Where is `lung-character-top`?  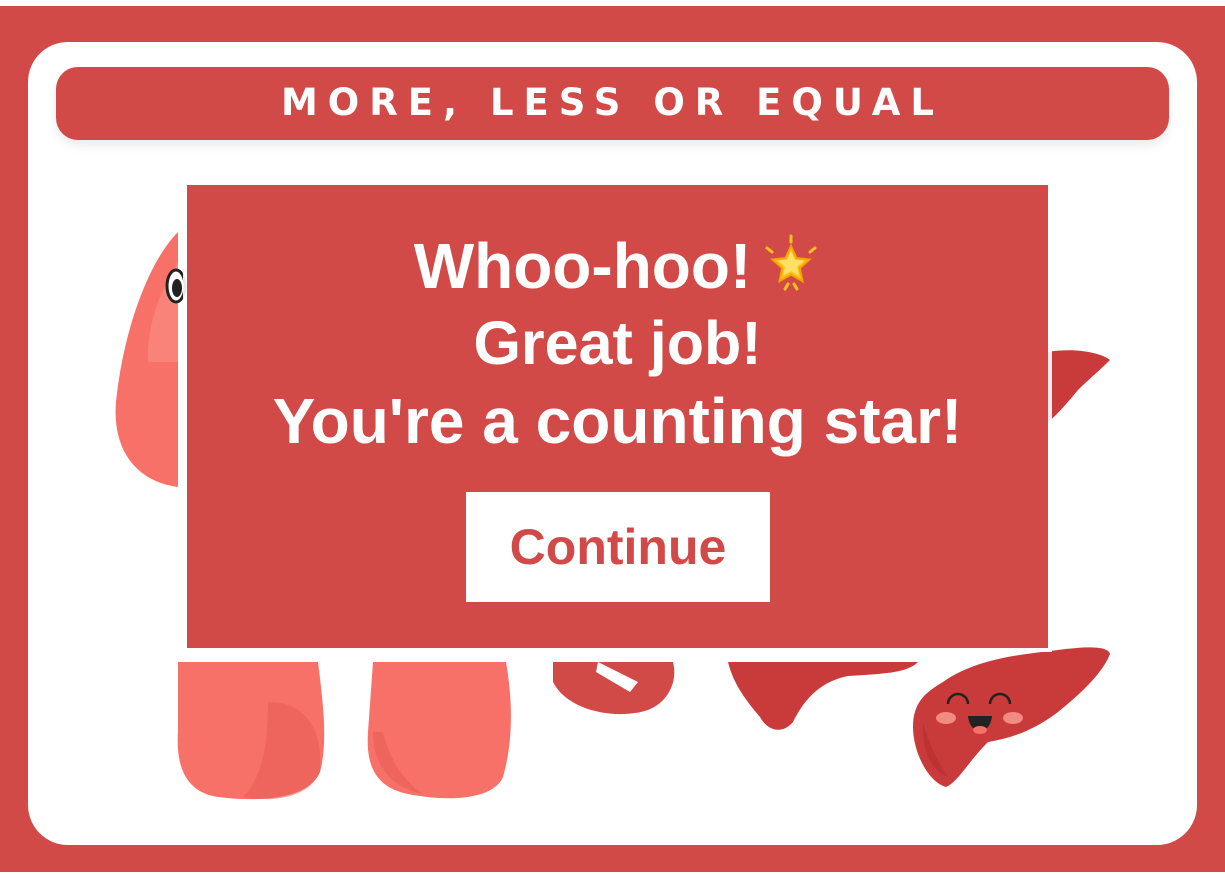 lung-character-top is located at coordinates (151, 359).